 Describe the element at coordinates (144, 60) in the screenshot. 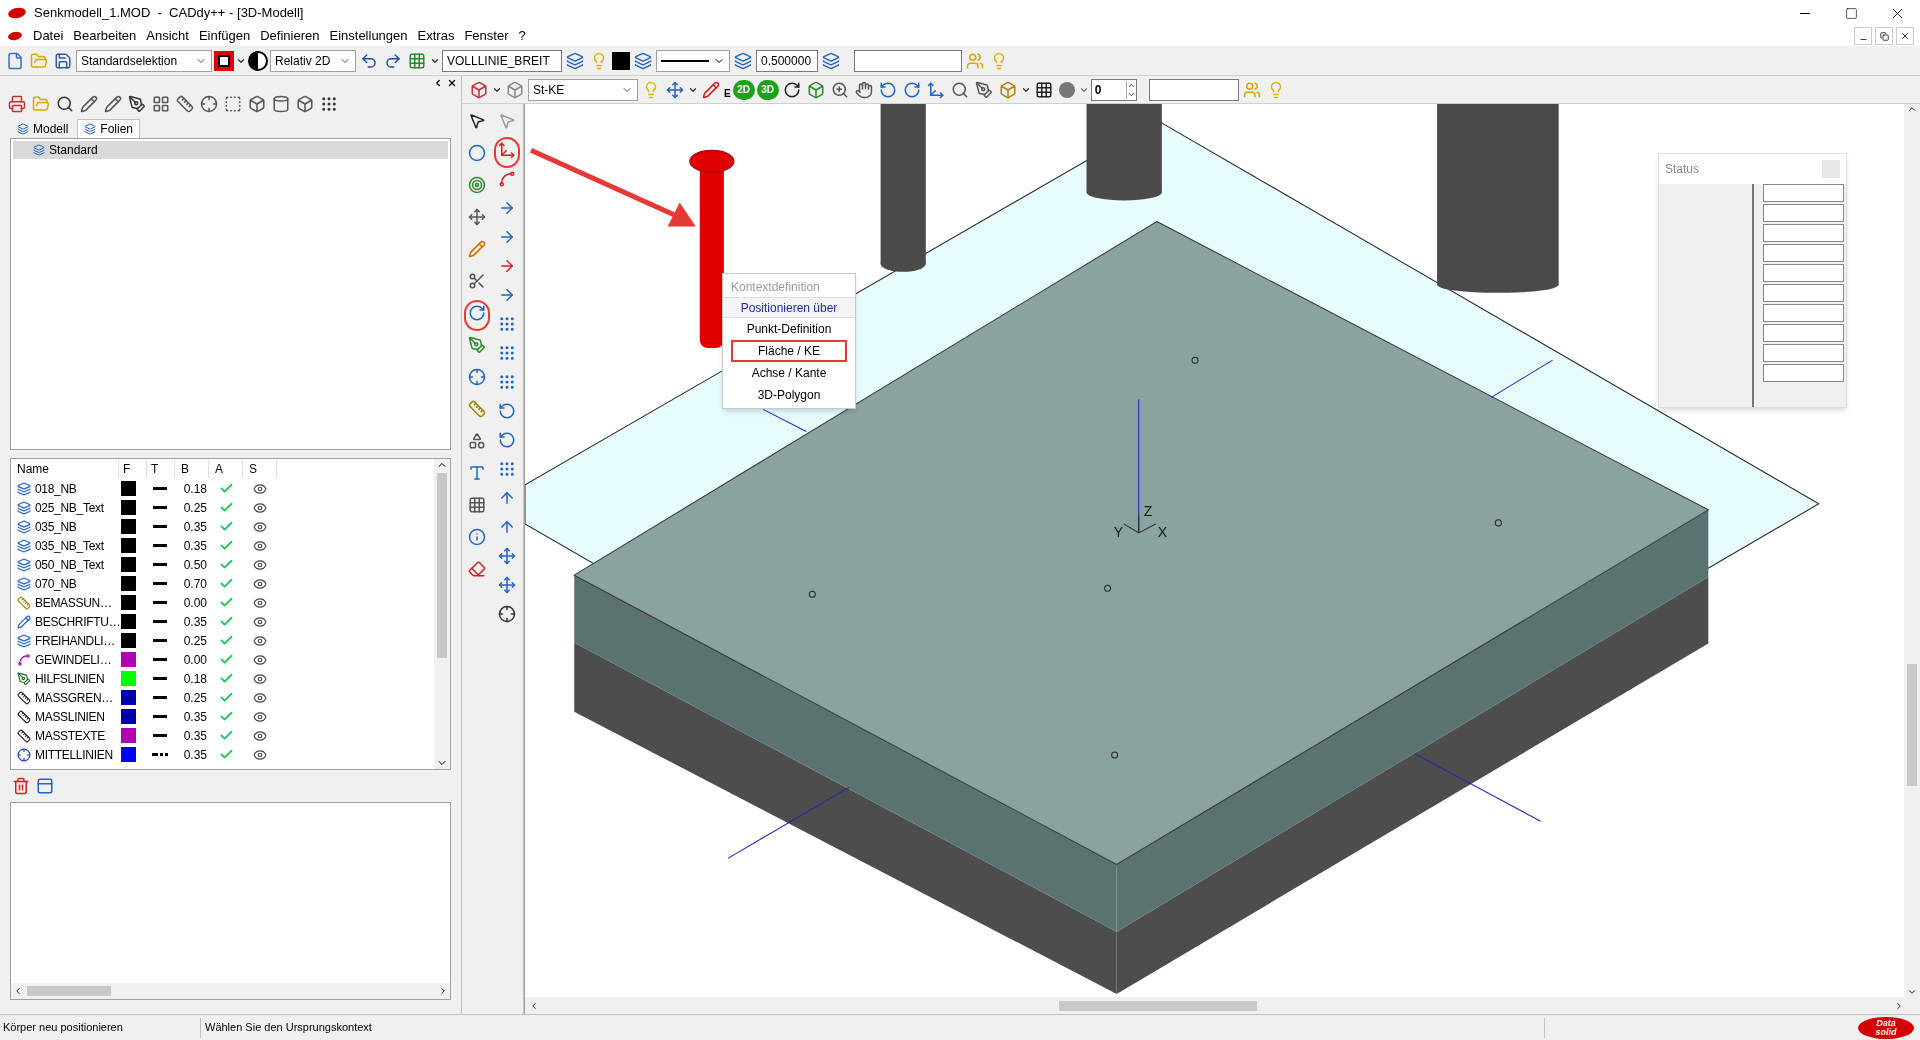

I see `selection-mode-dropdown: Standardselektion` at that location.